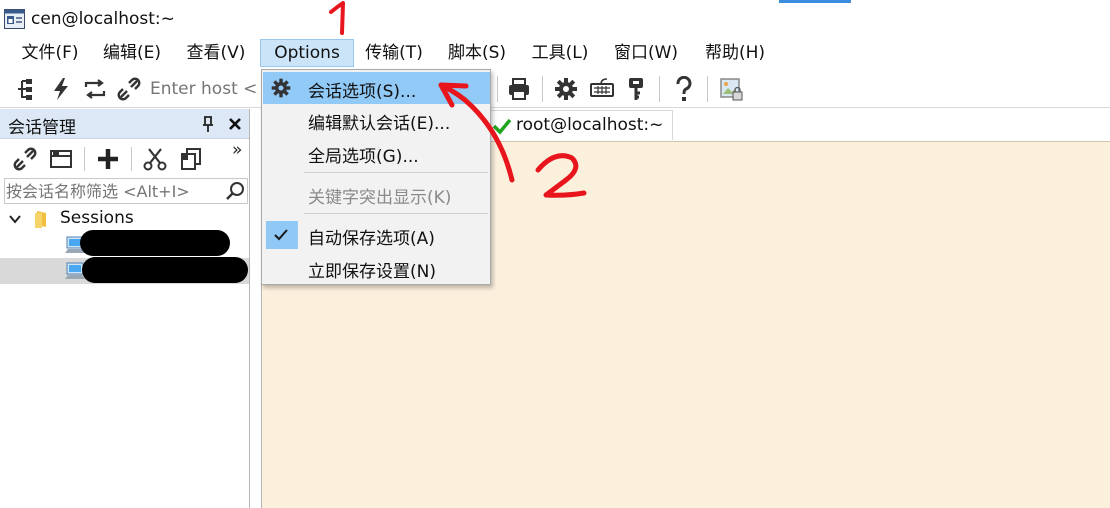  What do you see at coordinates (204, 89) in the screenshot?
I see `enter-host-input` at bounding box center [204, 89].